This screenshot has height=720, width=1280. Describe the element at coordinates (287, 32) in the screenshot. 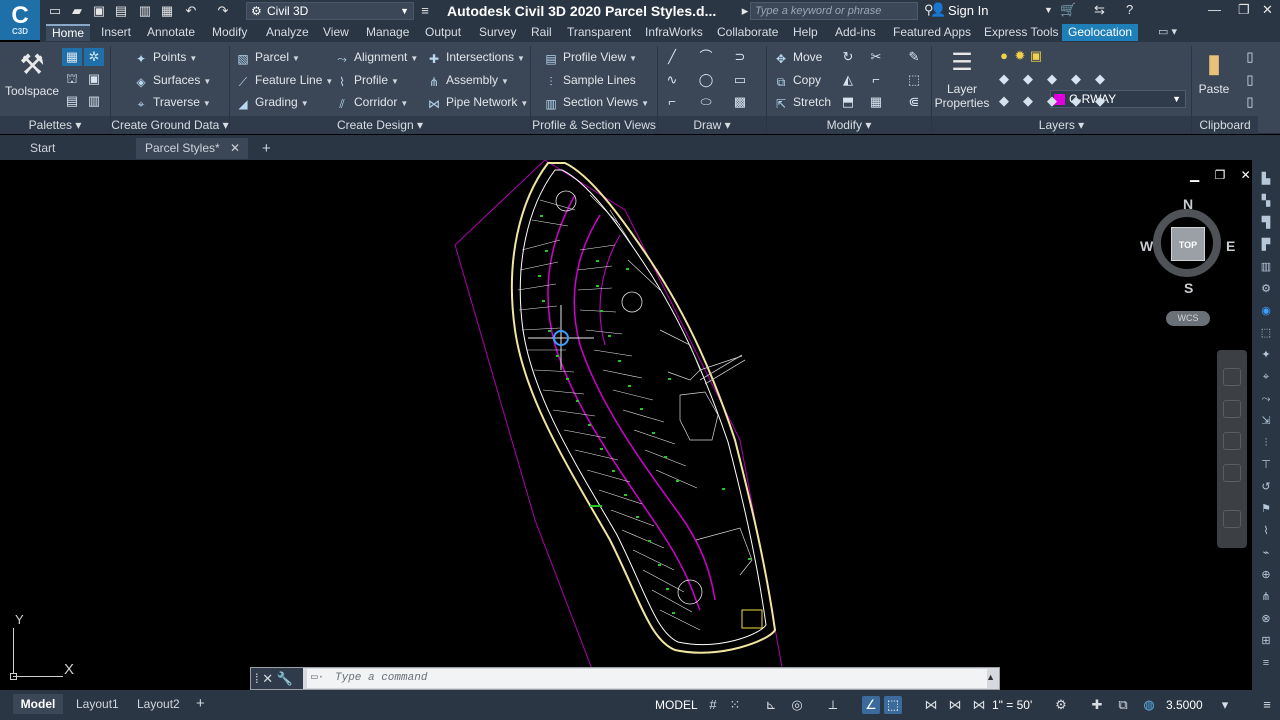

I see `tab-analyze: Analyze` at that location.